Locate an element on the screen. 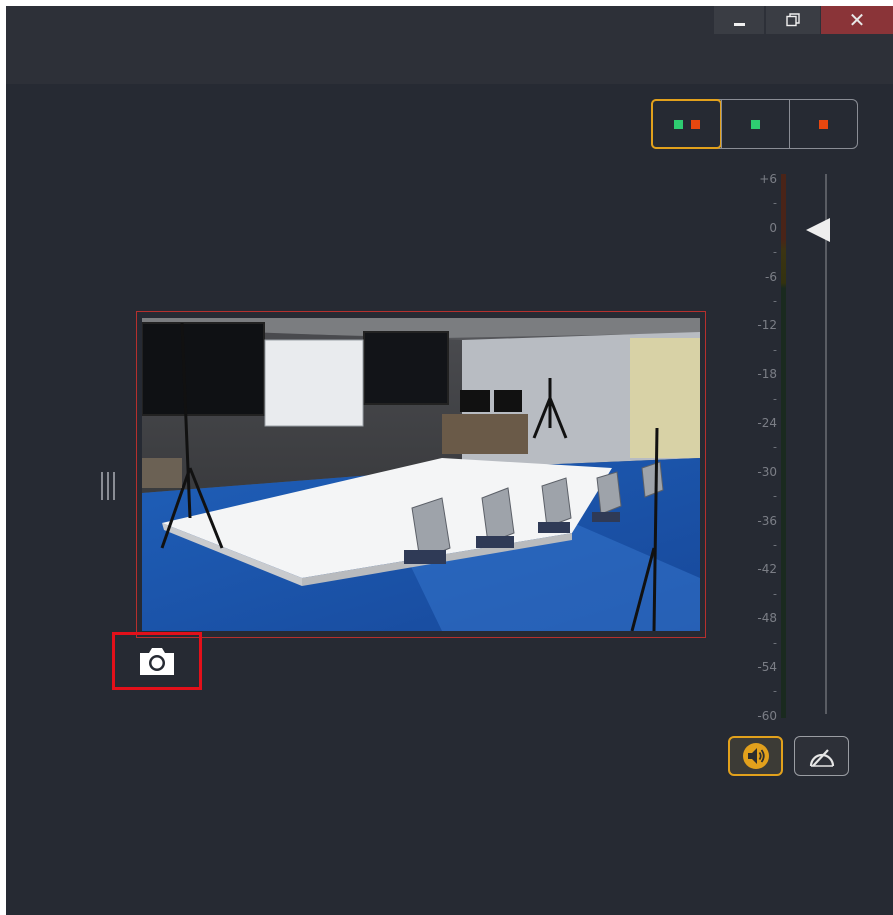 The height and width of the screenshot is (915, 893). meter-tick-label: -42 is located at coordinates (767, 569).